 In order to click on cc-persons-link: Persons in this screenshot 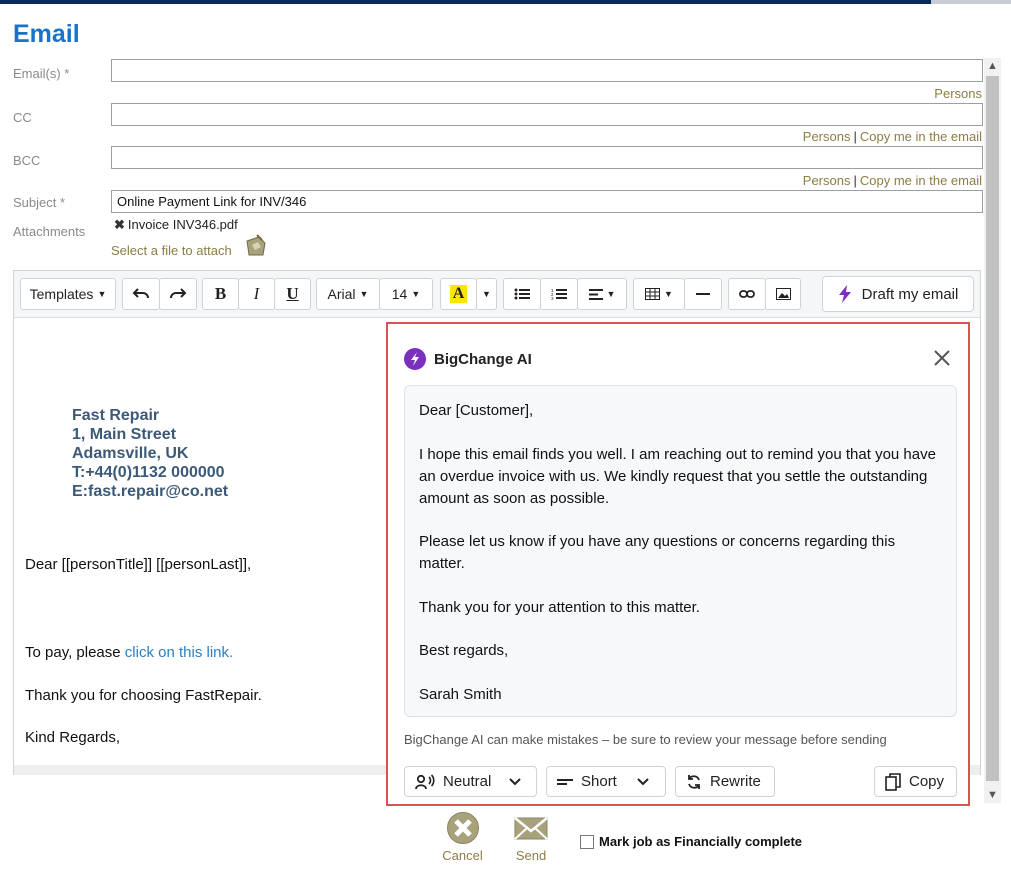, I will do `click(827, 136)`.